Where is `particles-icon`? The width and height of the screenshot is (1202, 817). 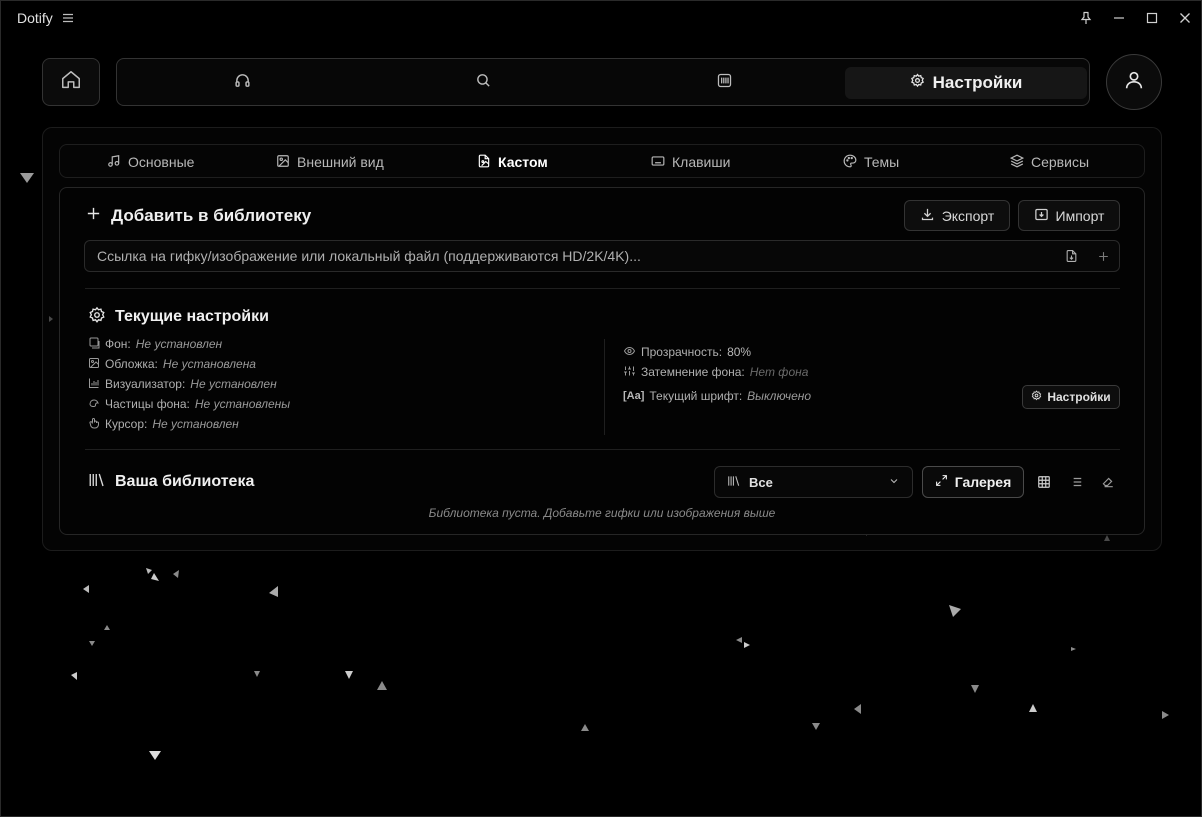 particles-icon is located at coordinates (94, 404).